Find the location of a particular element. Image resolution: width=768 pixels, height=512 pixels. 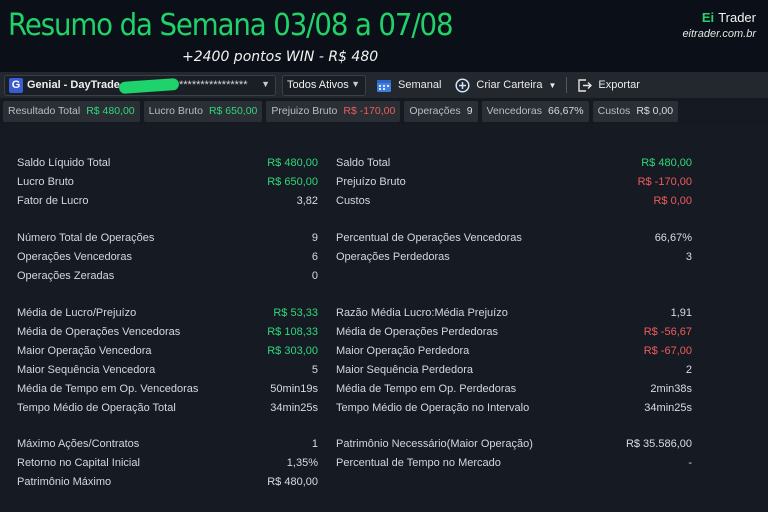

stat-label: Maior Operação Perdedora is located at coordinates (403, 351).